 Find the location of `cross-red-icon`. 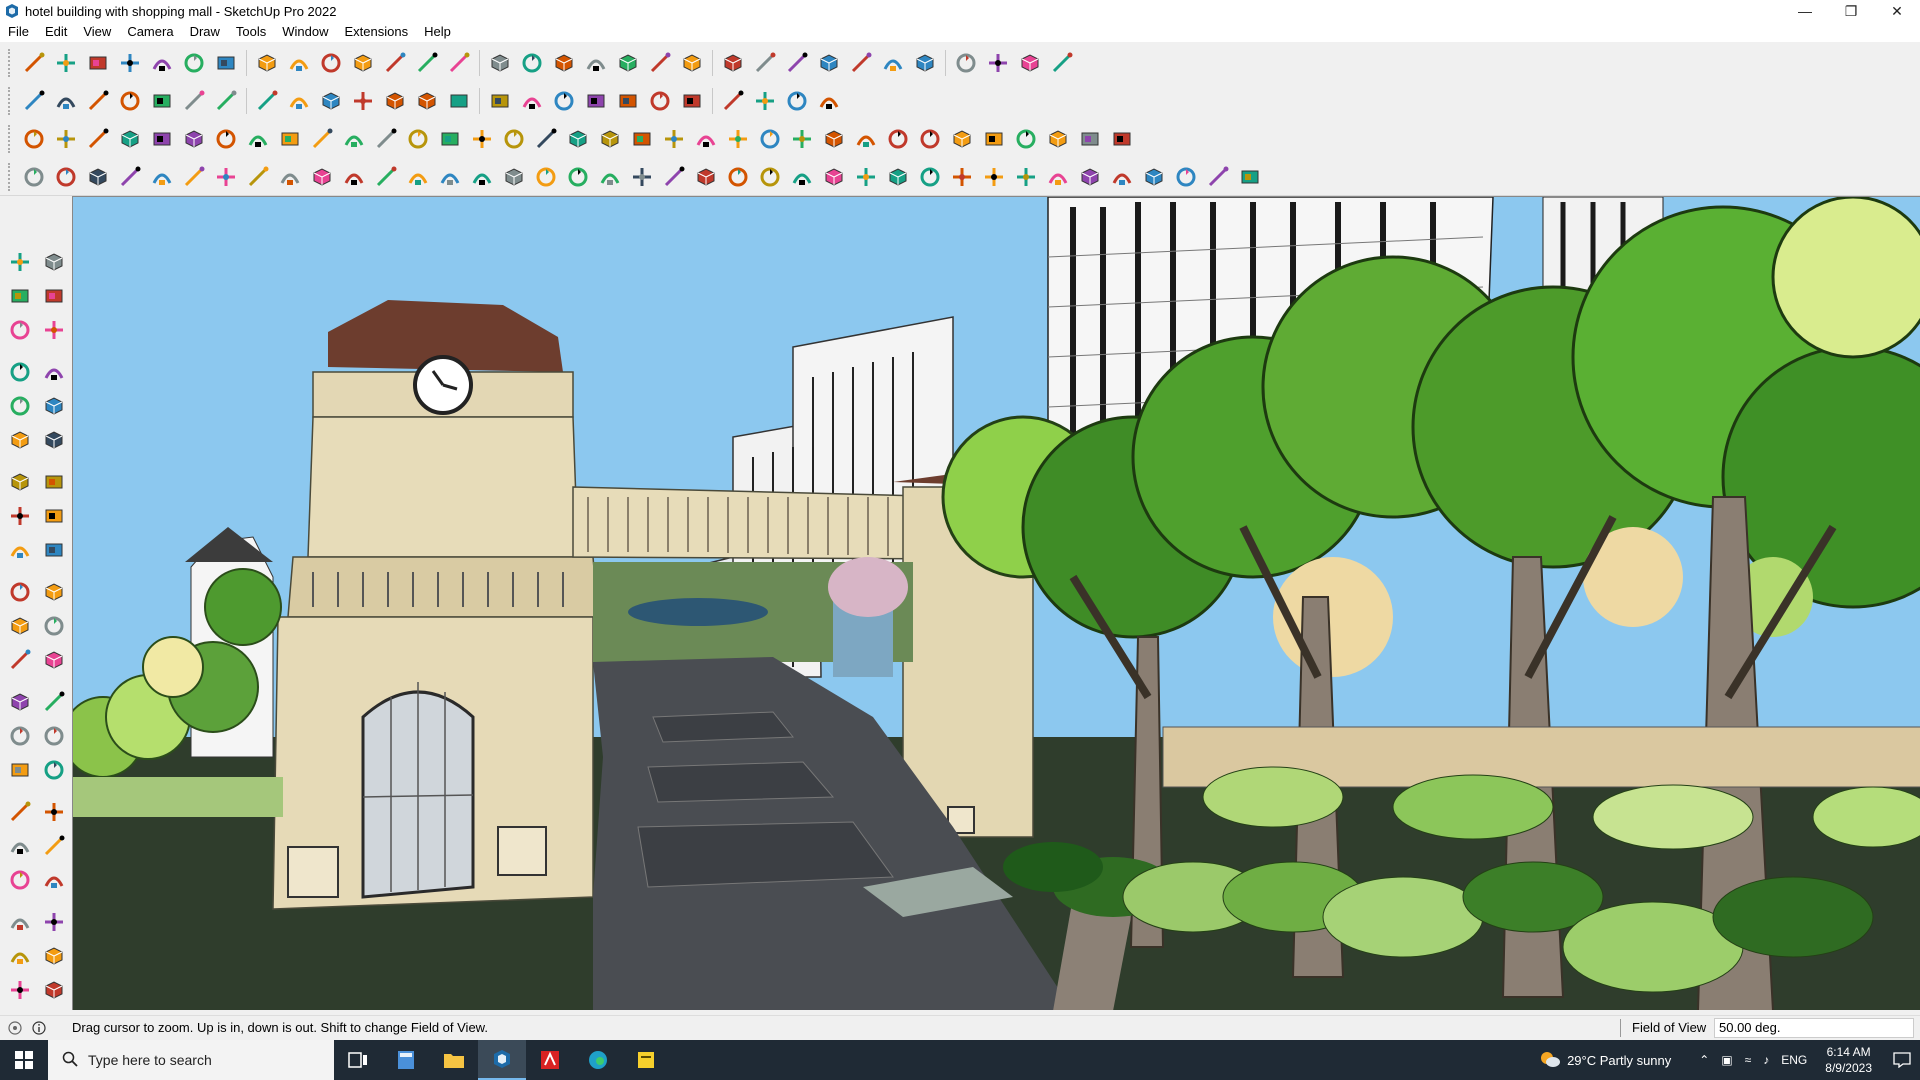

cross-red-icon is located at coordinates (450, 139).